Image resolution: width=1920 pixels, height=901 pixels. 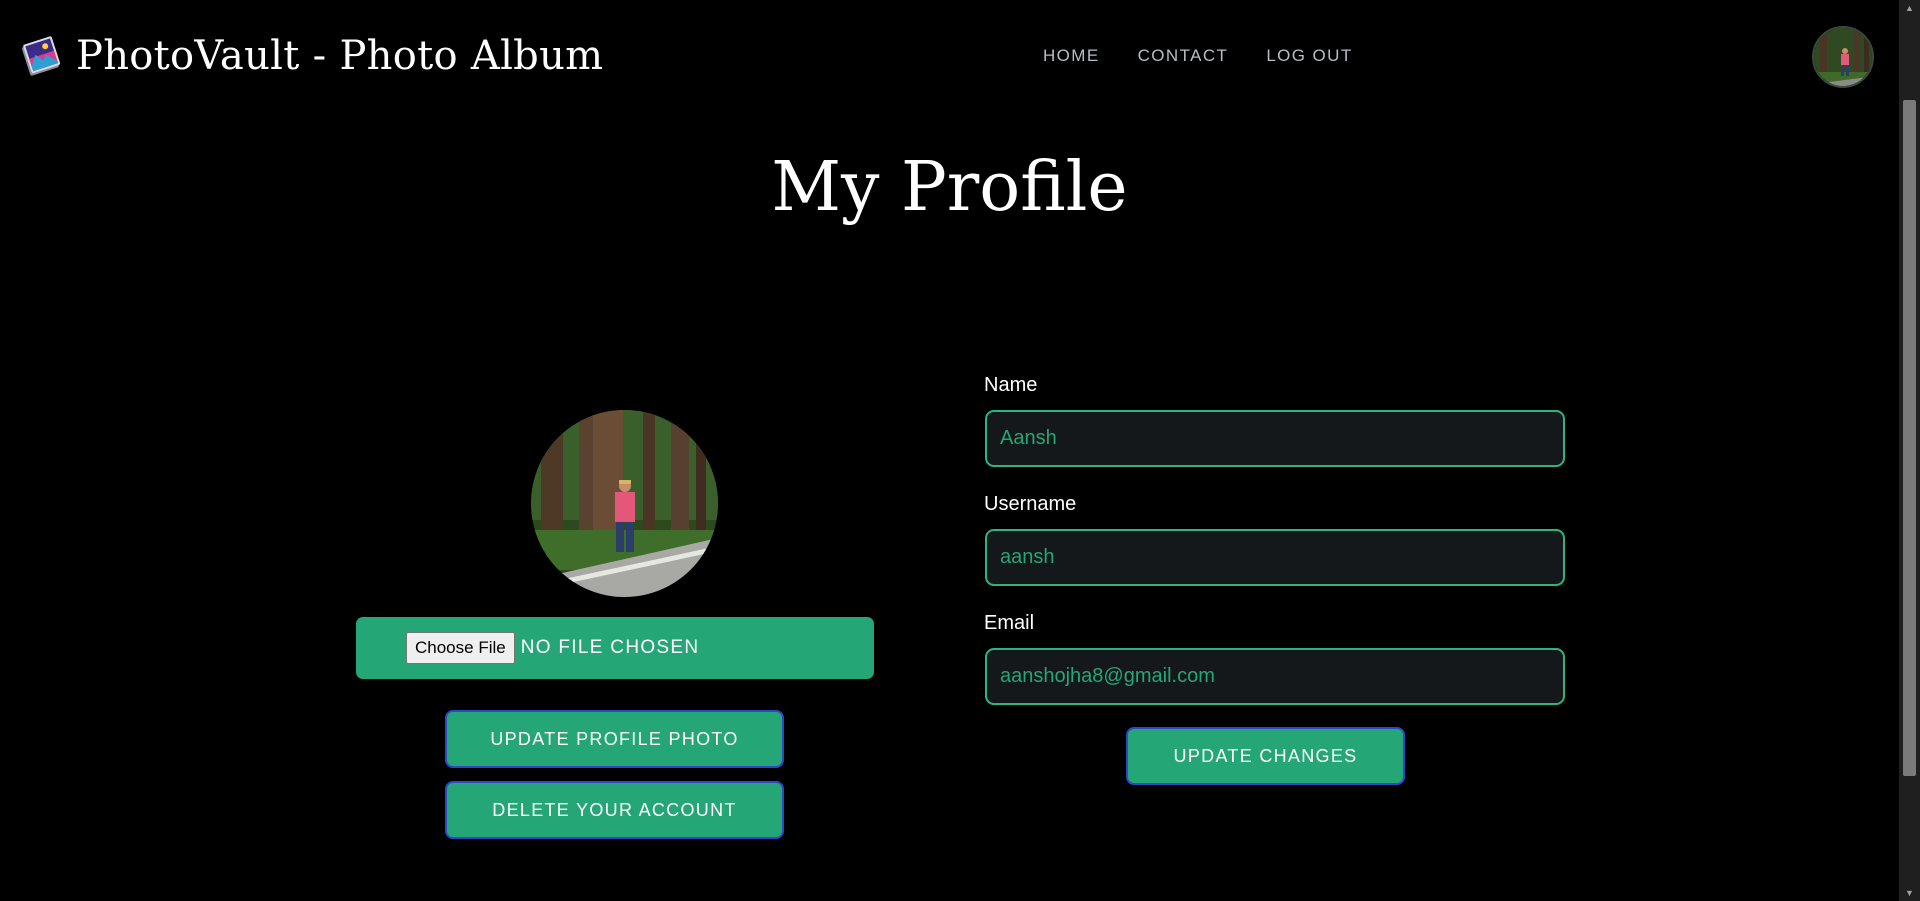 I want to click on brand-title: PhotoVault - Photo Album, so click(x=339, y=56).